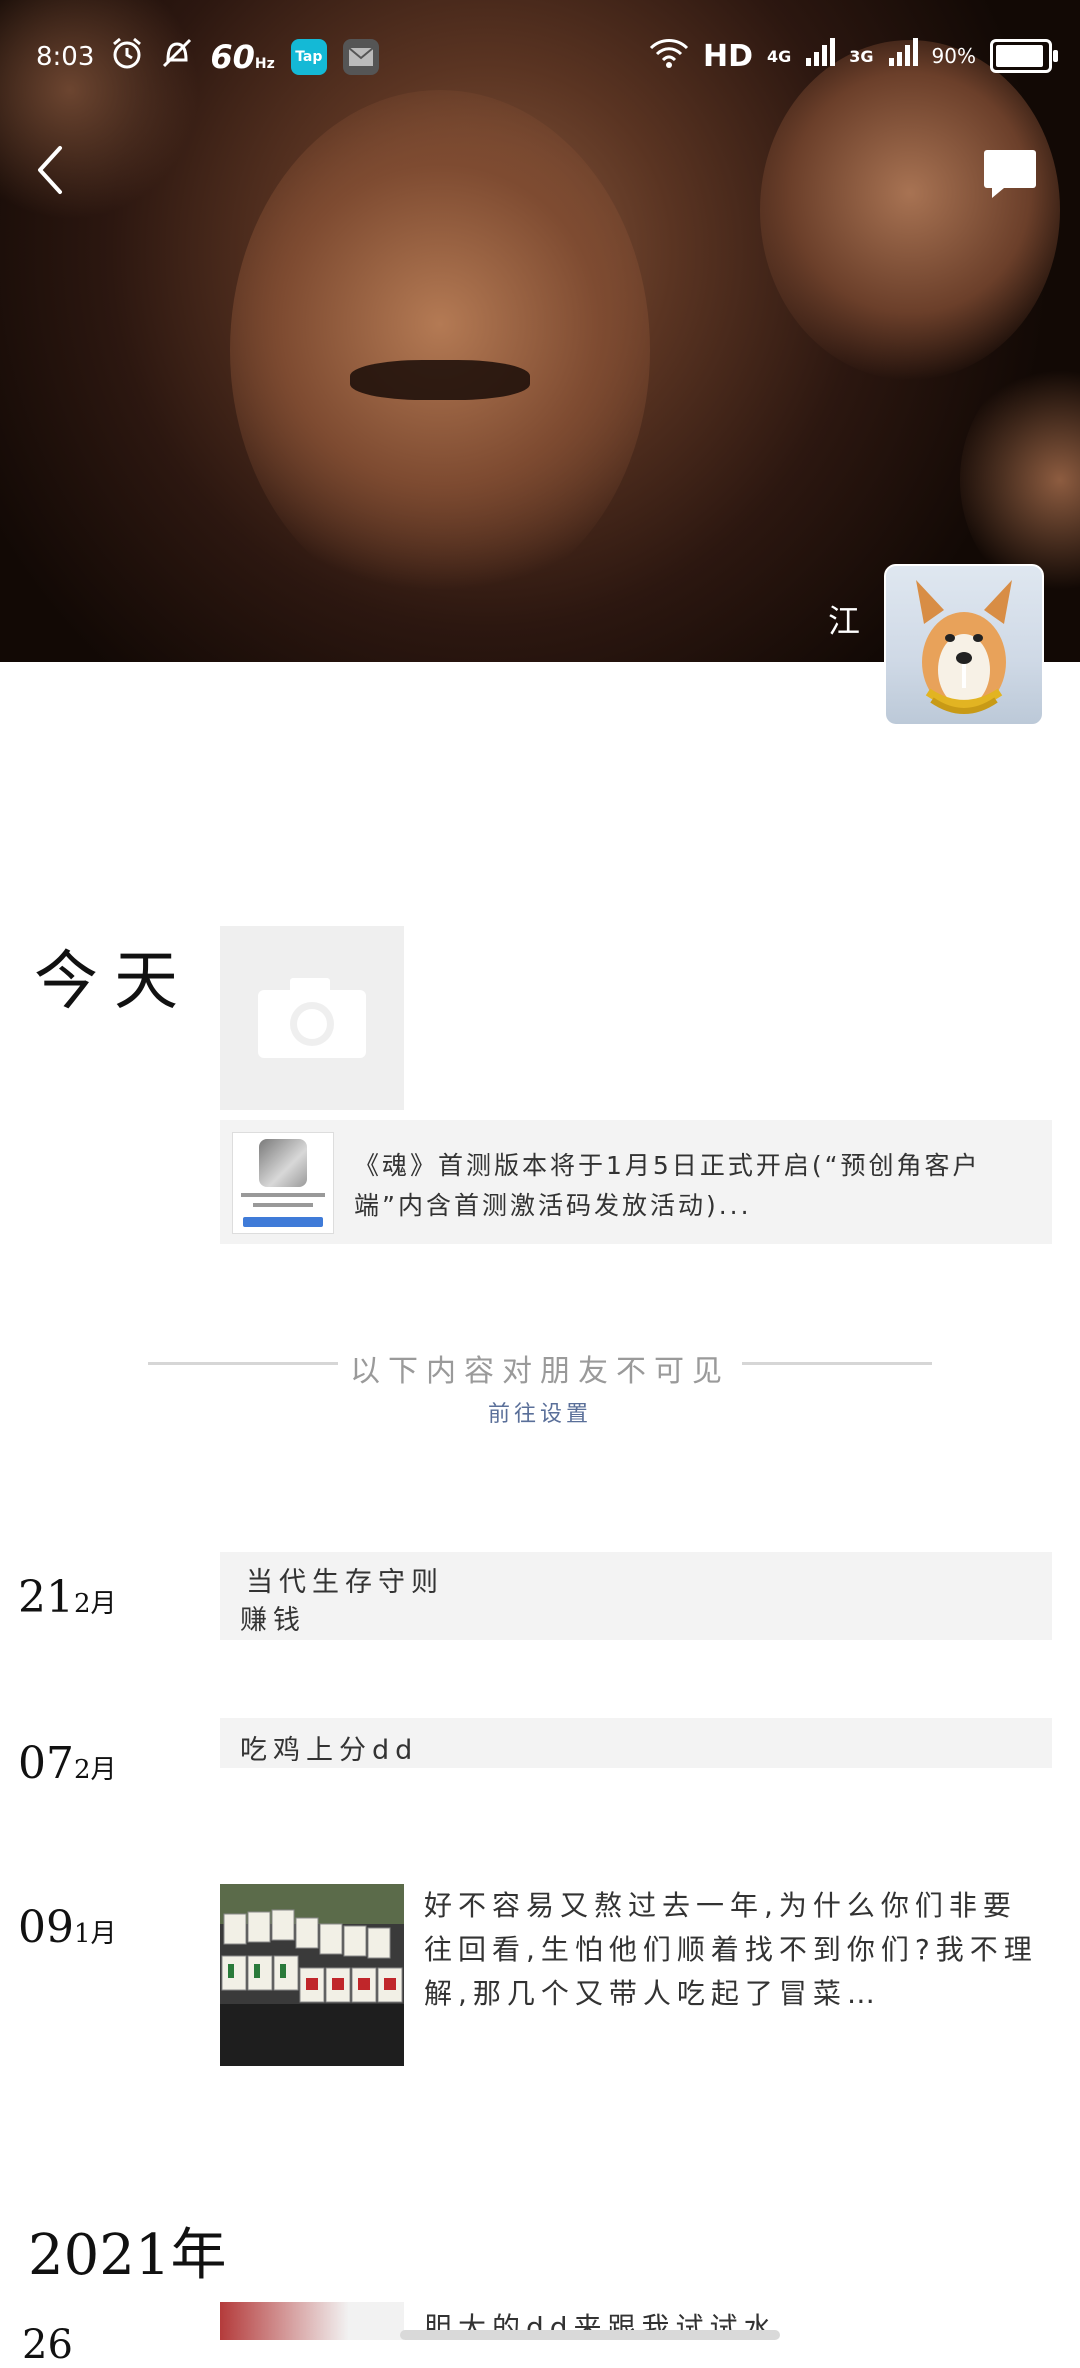  I want to click on tap-badge: Tap, so click(308, 57).